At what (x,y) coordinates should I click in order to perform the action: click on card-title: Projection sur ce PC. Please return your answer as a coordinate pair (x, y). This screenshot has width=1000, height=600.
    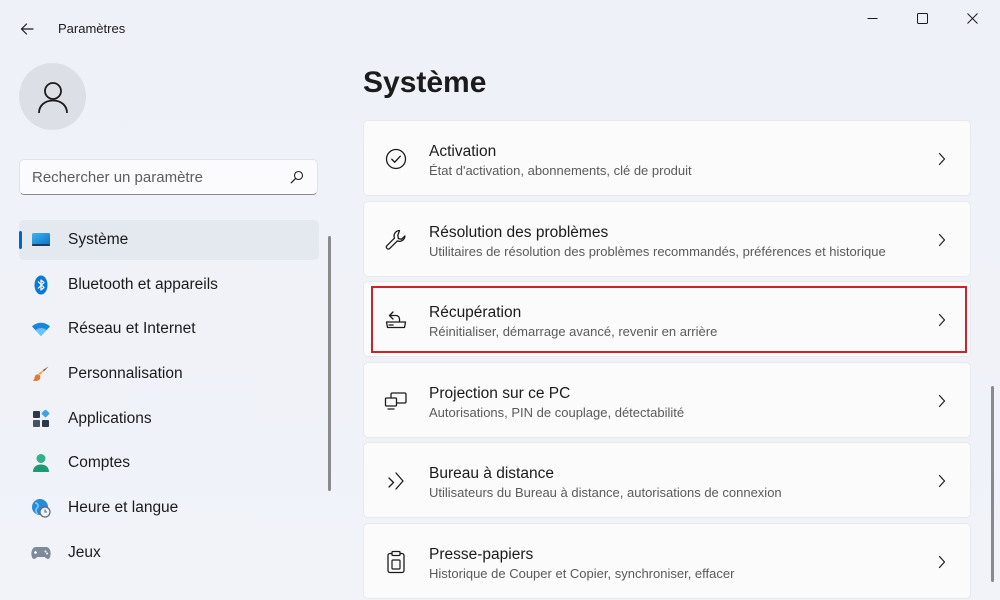
    Looking at the image, I should click on (500, 393).